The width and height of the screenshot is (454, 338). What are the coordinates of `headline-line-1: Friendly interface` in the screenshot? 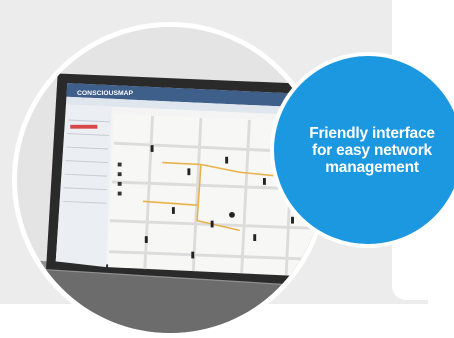 It's located at (372, 133).